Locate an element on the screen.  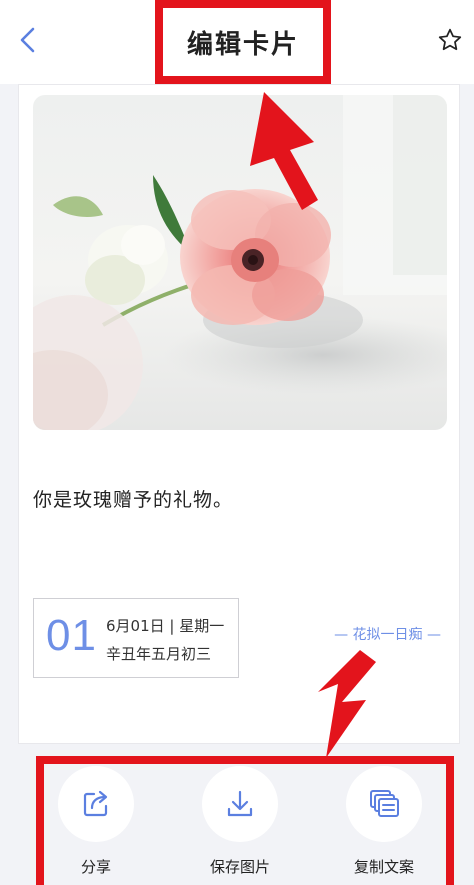
share-label: 分享 is located at coordinates (95, 867).